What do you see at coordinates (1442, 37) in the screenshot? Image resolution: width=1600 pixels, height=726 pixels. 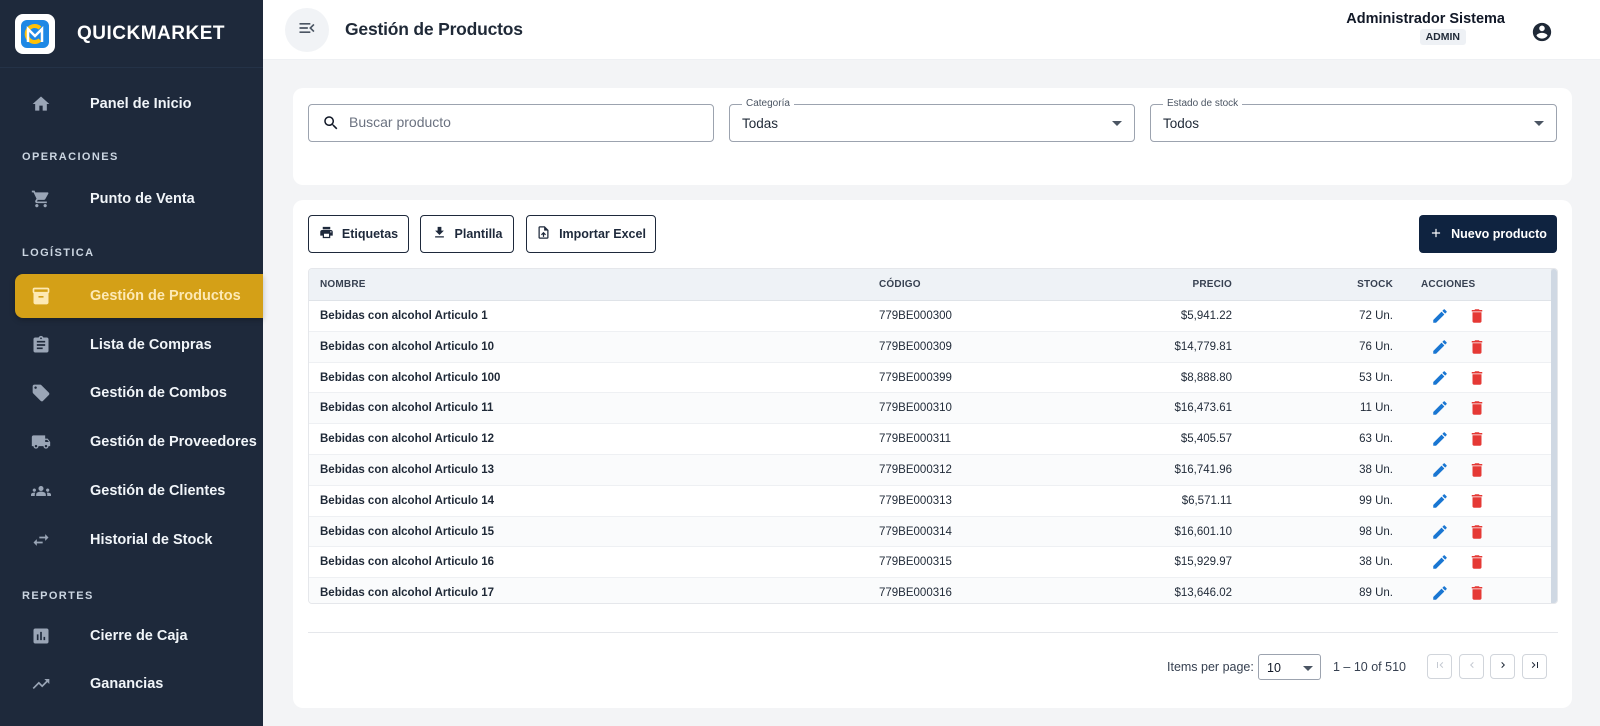 I see `role-badge: ADMIN` at bounding box center [1442, 37].